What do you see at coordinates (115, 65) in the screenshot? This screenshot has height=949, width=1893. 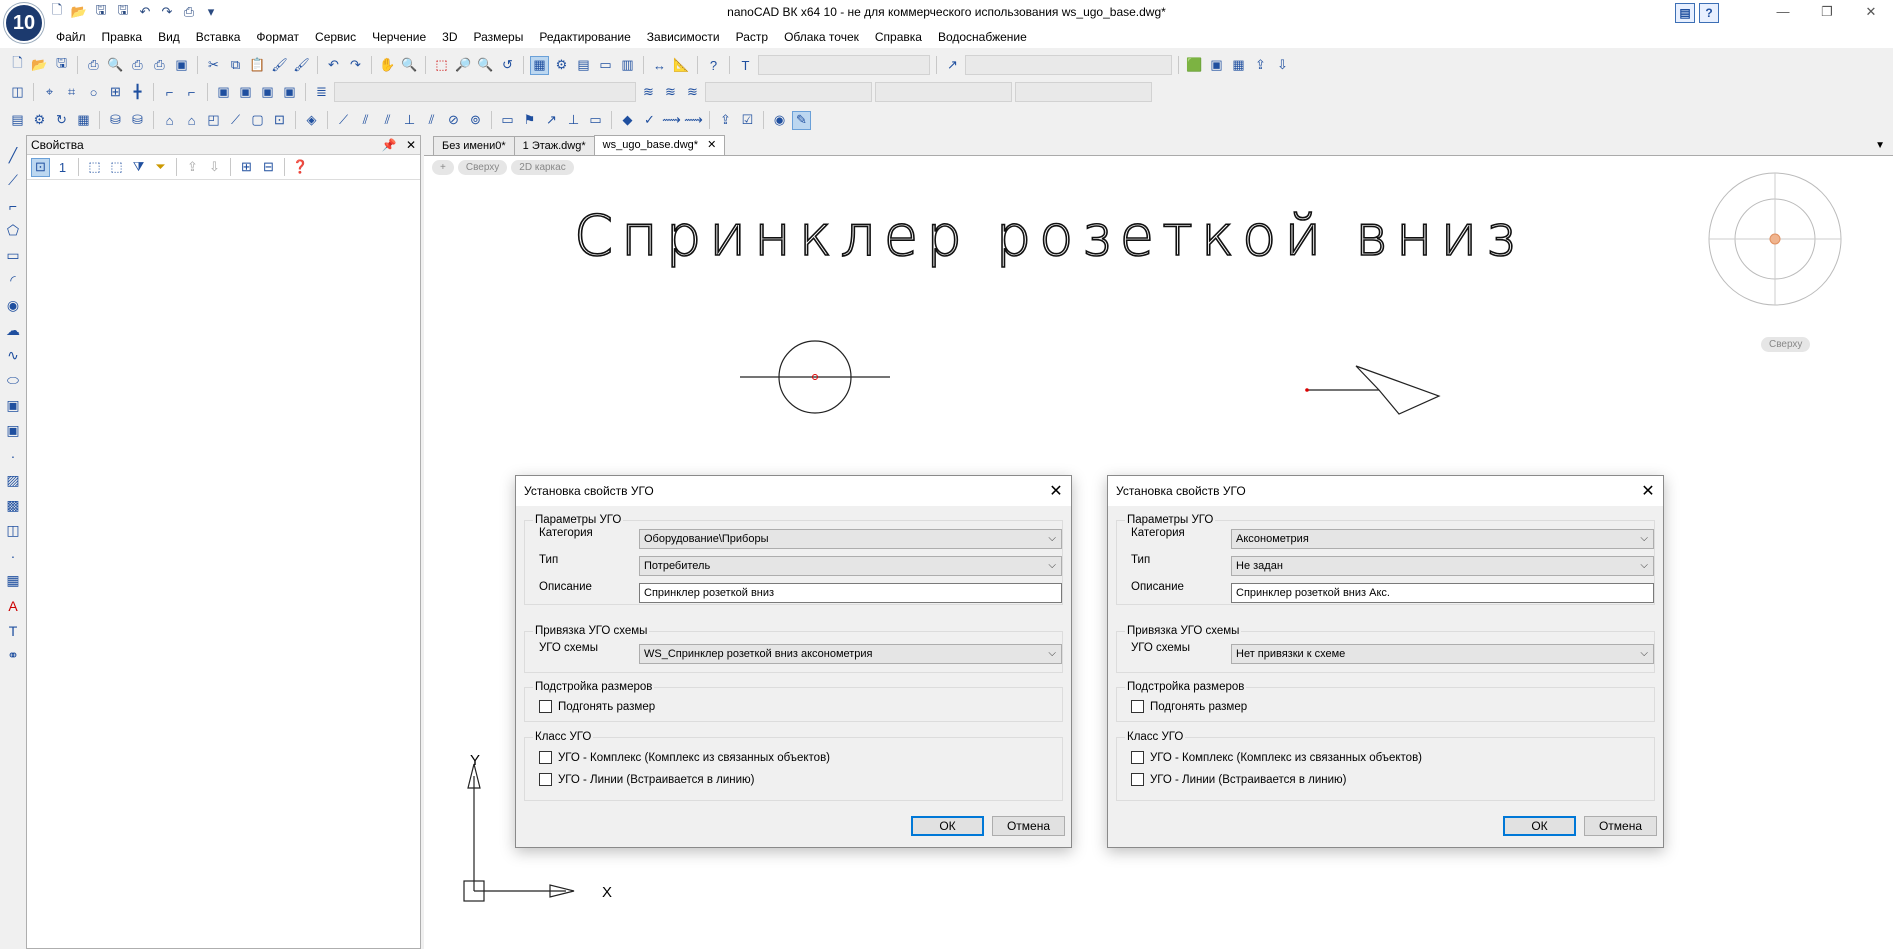 I see `preview-icon: 🔍` at bounding box center [115, 65].